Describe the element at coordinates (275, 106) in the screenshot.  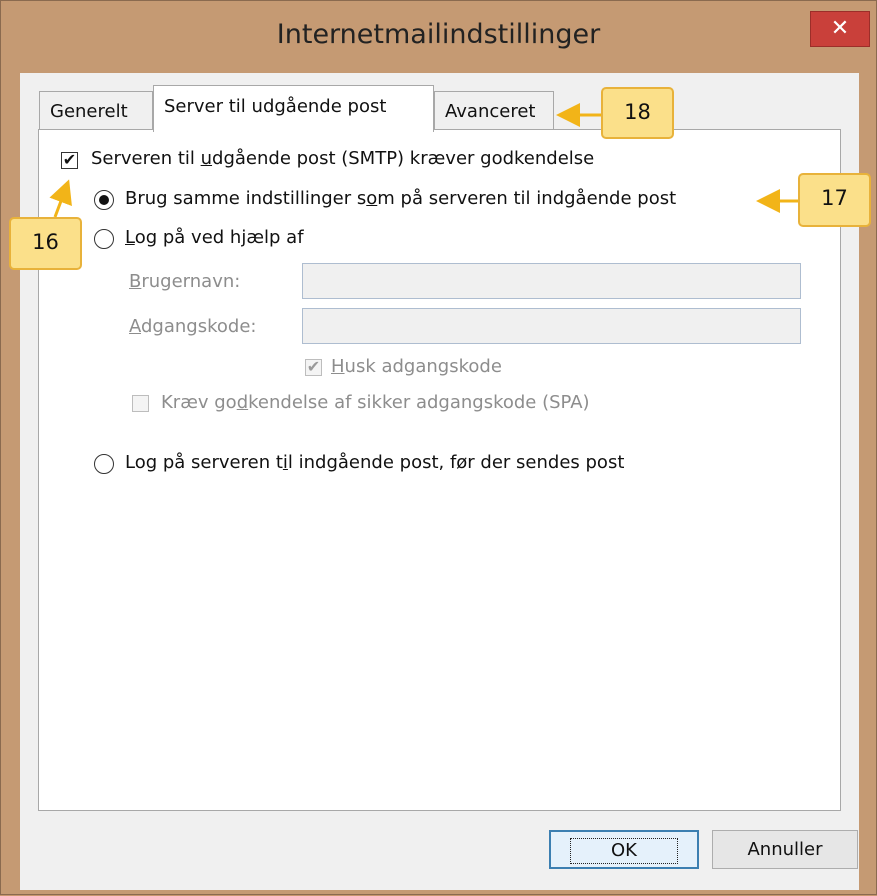
I see `tab-label: Server til udgående post` at that location.